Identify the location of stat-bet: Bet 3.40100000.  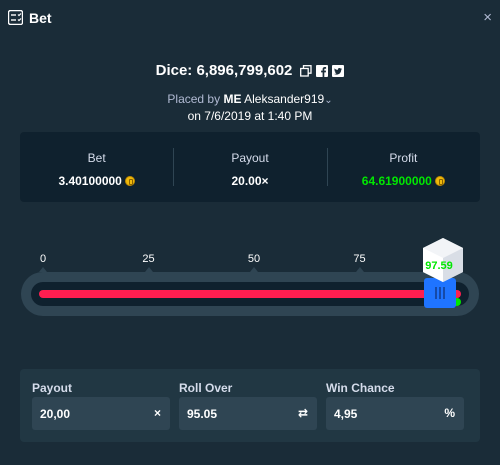
(96, 167).